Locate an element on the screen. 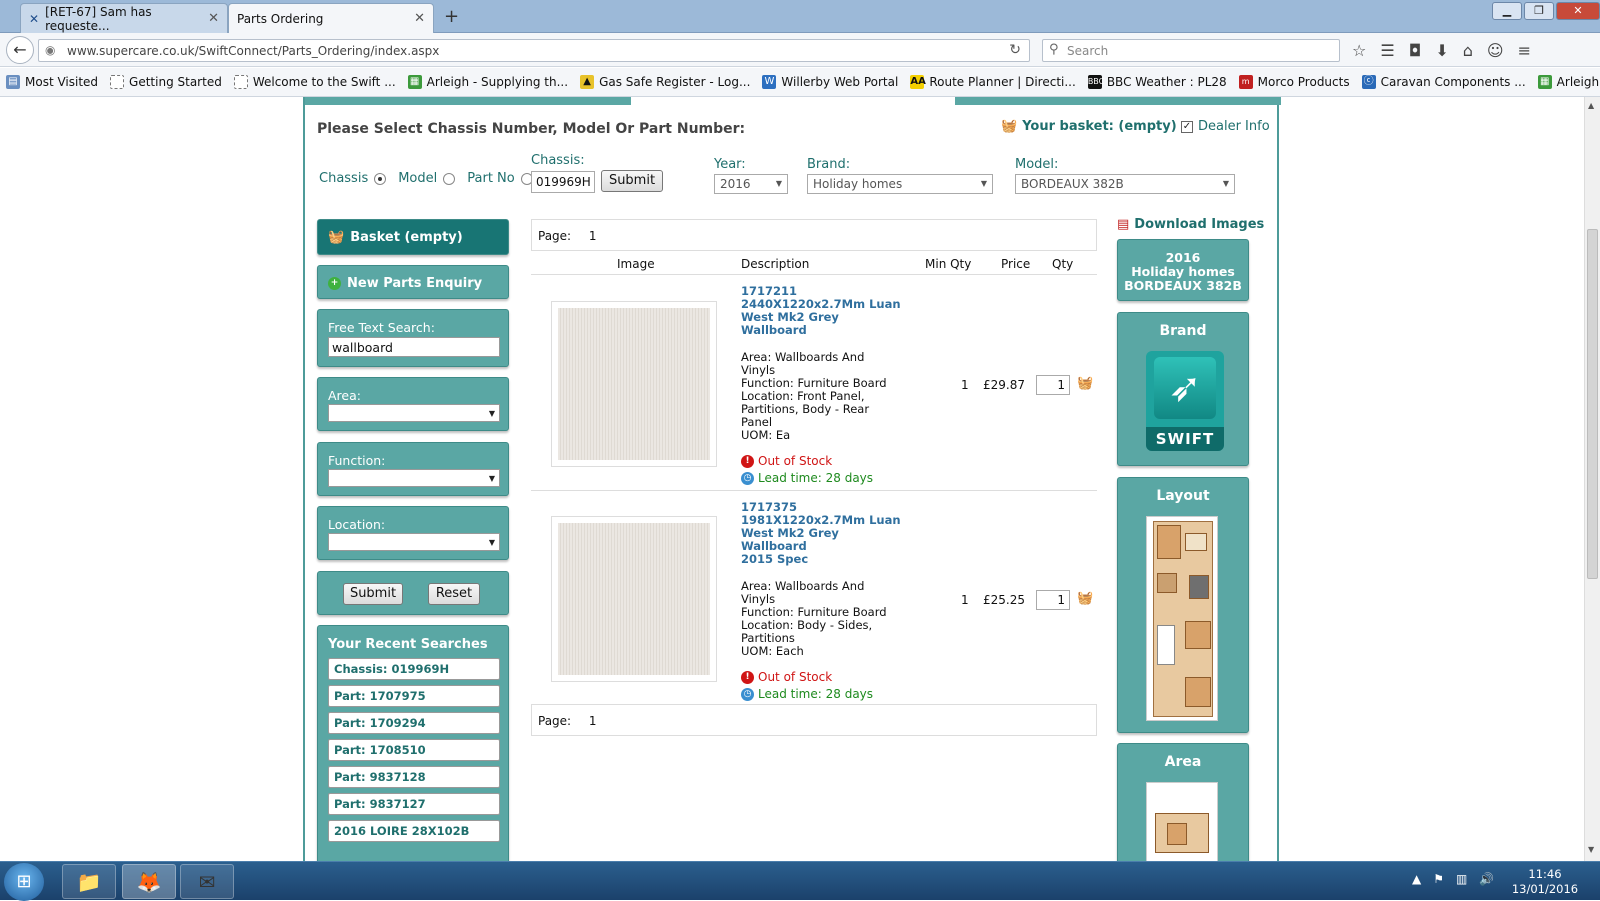 The width and height of the screenshot is (1600, 901). download-images-link: ▤ Download Images is located at coordinates (1190, 224).